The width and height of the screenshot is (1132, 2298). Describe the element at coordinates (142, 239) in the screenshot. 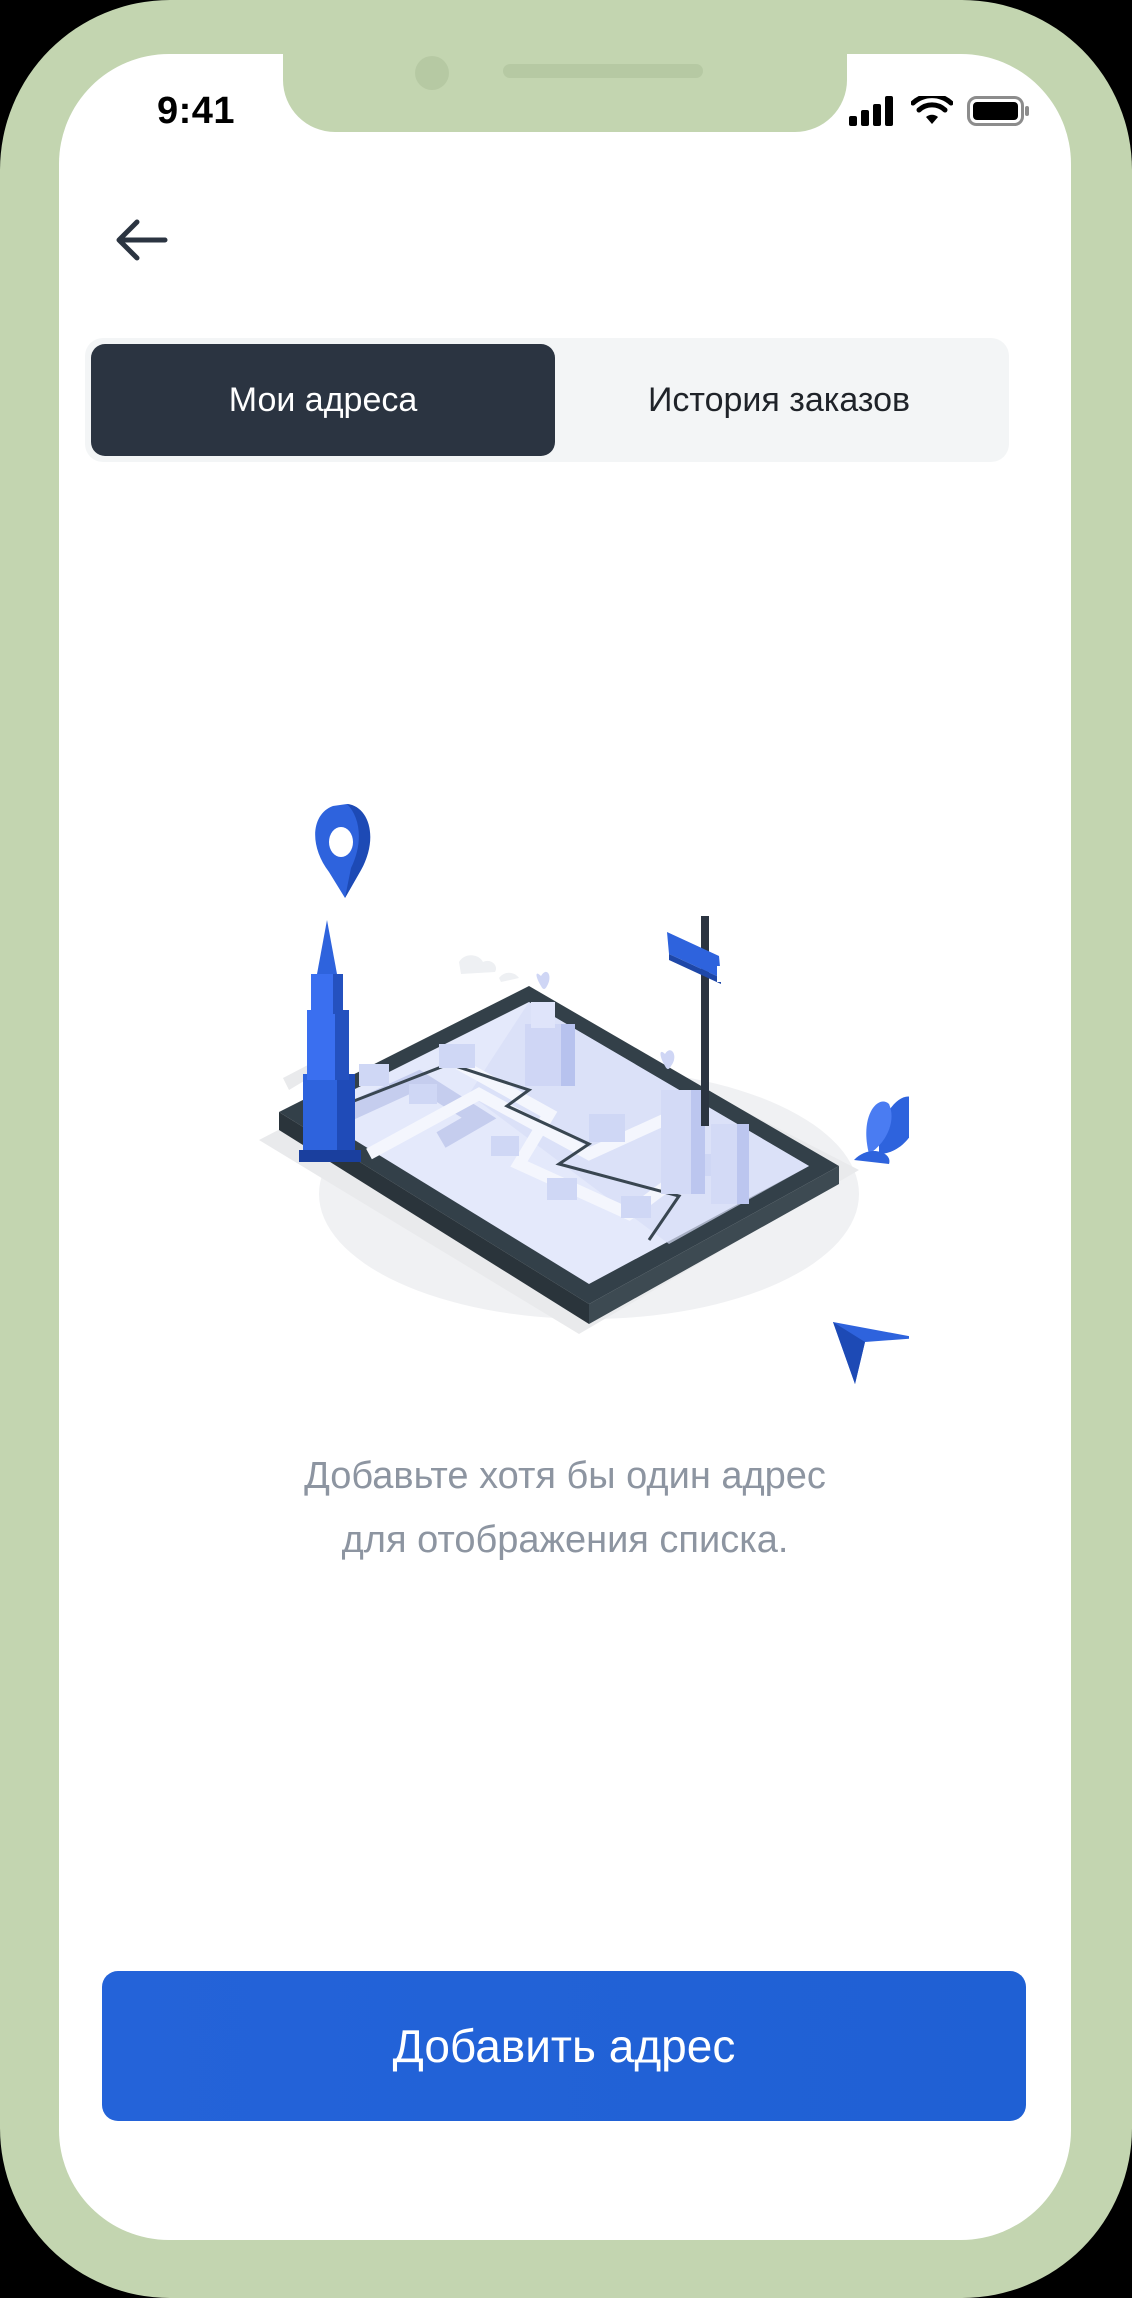

I see `back-arrow-icon` at that location.